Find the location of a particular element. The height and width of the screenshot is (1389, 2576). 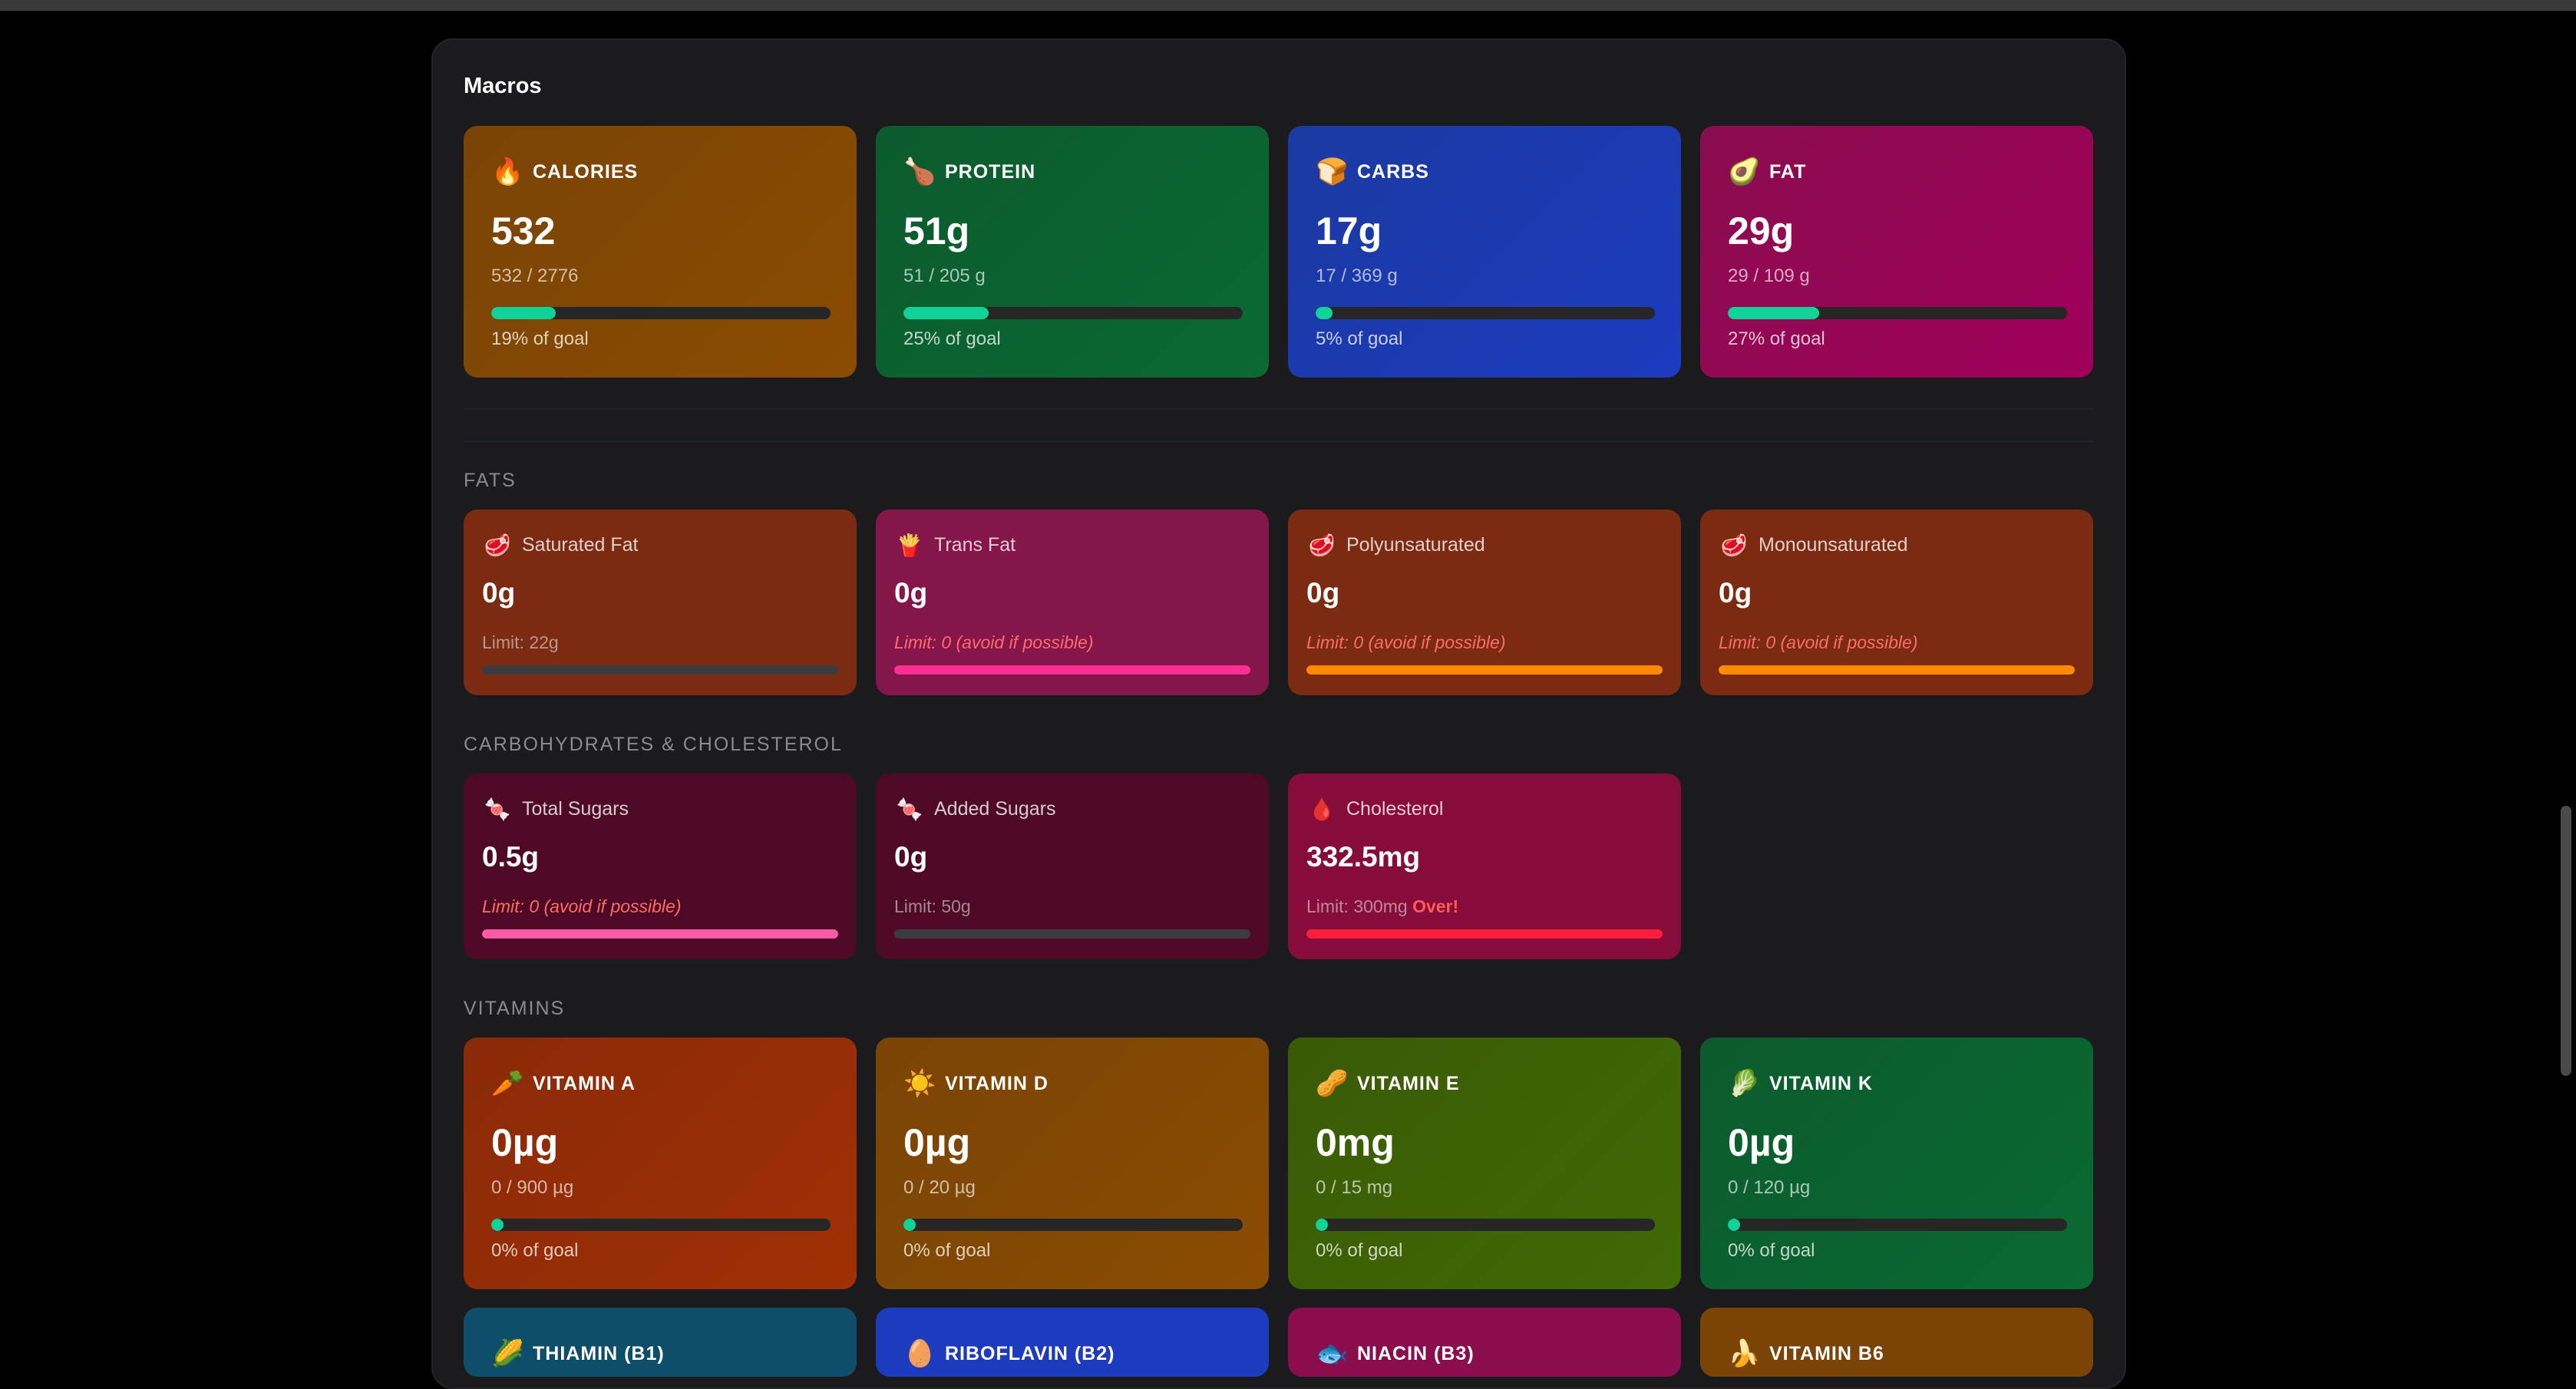

limit-label: Limit: 300mg is located at coordinates (1357, 906).